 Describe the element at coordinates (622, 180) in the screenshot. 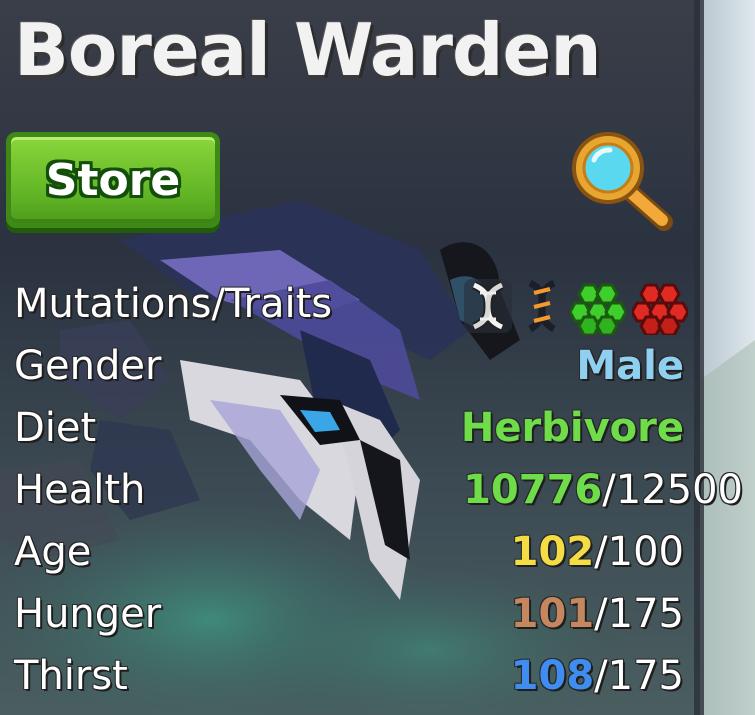

I see `magnifier-search-icon` at that location.